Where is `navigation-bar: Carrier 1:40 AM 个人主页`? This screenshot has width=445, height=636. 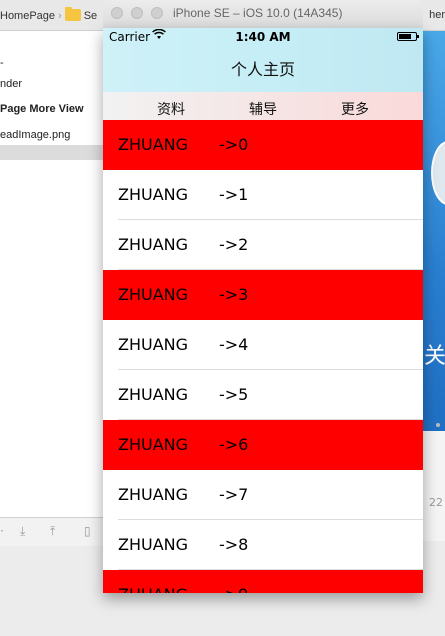
navigation-bar: Carrier 1:40 AM 个人主页 is located at coordinates (263, 60).